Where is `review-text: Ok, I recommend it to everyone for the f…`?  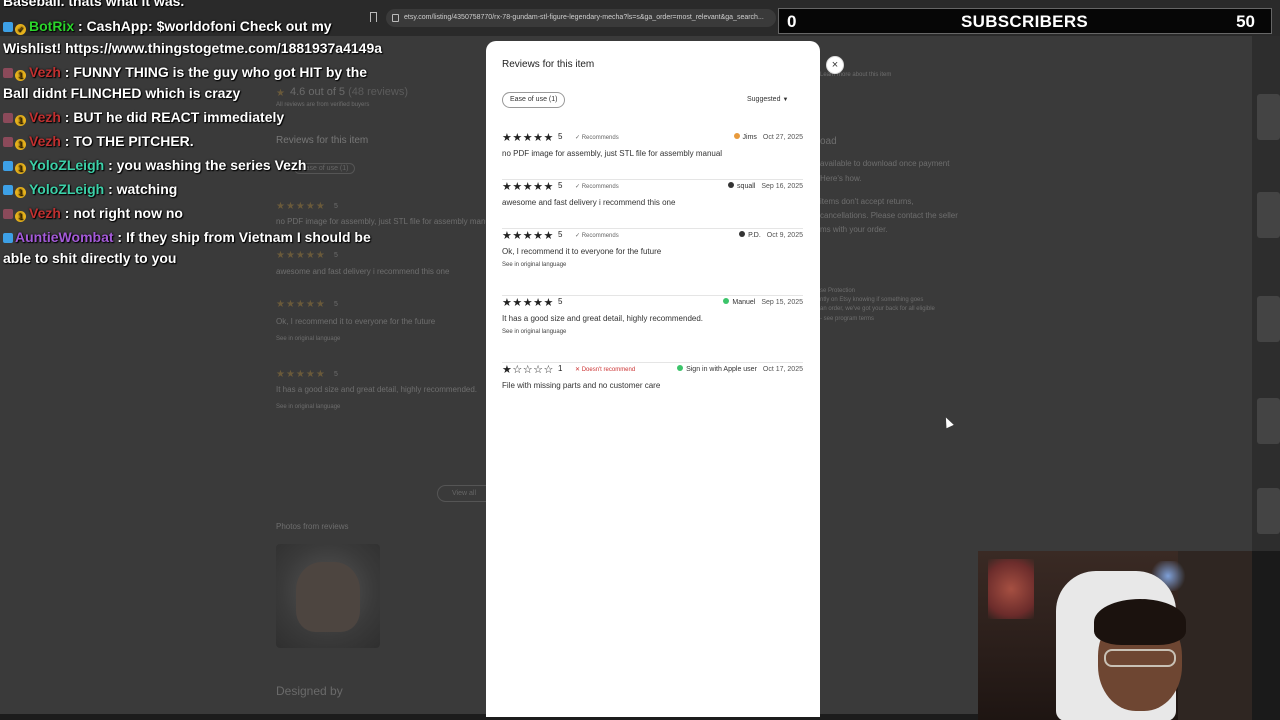 review-text: Ok, I recommend it to everyone for the f… is located at coordinates (582, 251).